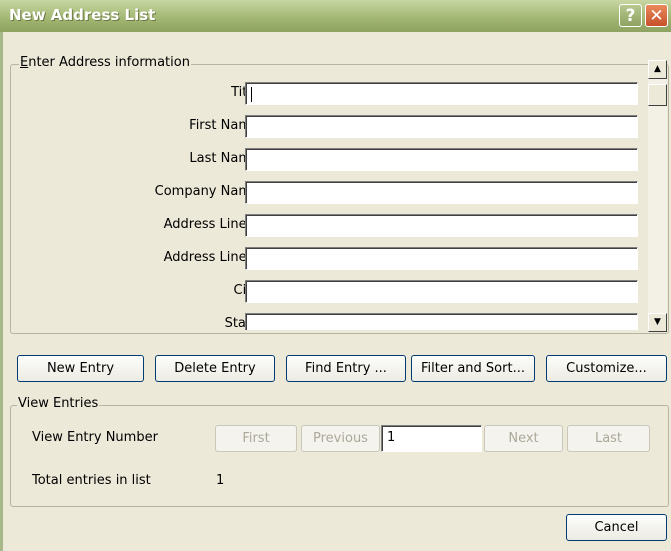 This screenshot has width=671, height=551. What do you see at coordinates (441, 192) in the screenshot?
I see `company-name-field` at bounding box center [441, 192].